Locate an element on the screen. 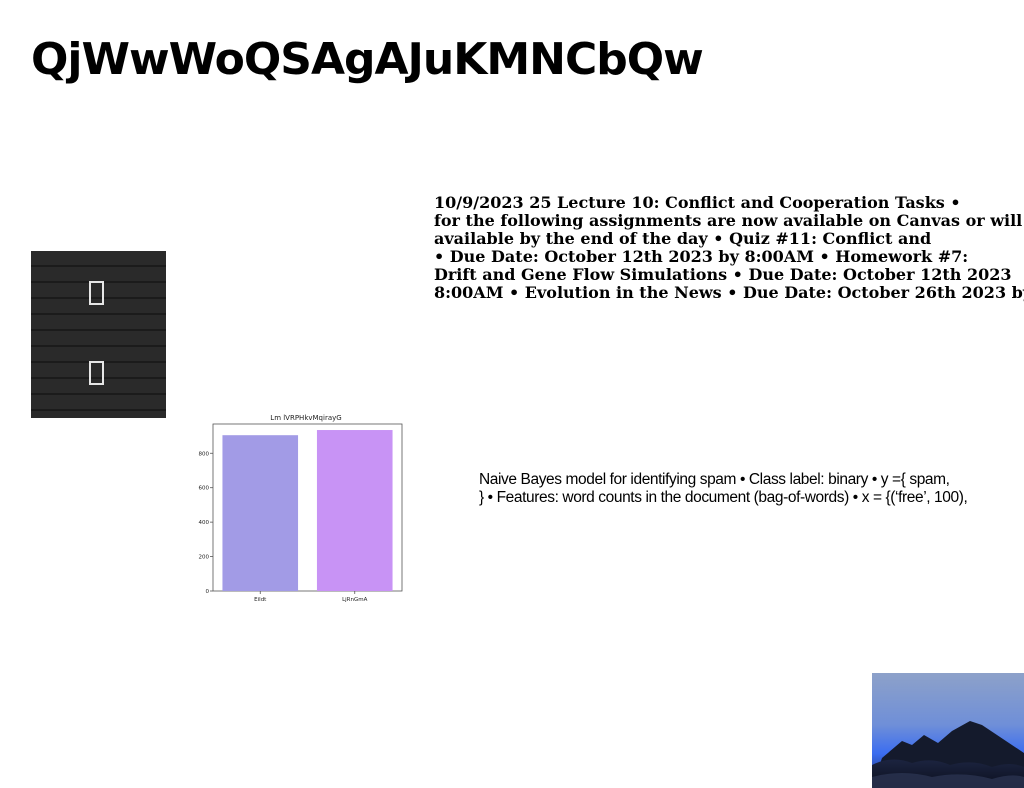 The width and height of the screenshot is (1024, 788). y-tick-label: 800 is located at coordinates (204, 454).